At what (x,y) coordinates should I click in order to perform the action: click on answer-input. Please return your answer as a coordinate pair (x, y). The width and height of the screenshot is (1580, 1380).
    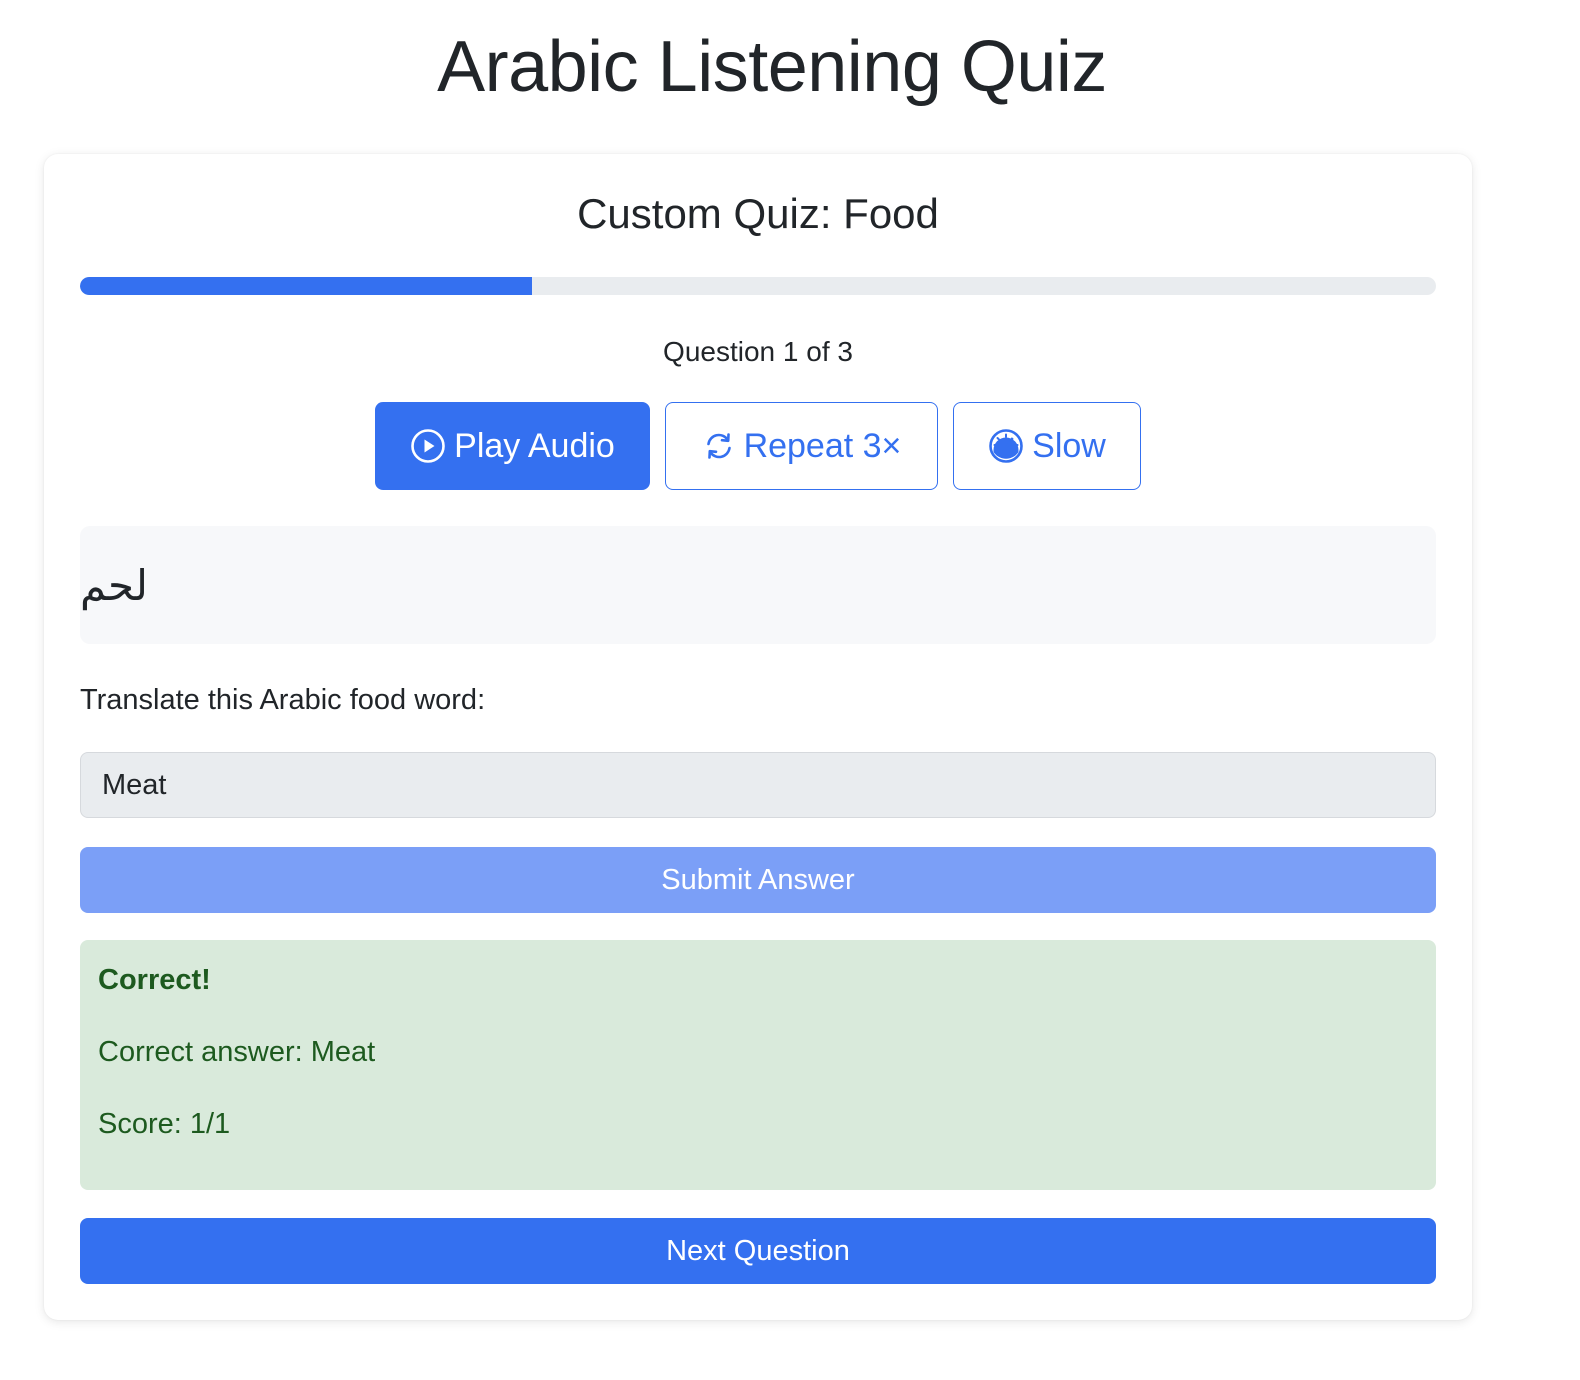
    Looking at the image, I should click on (758, 785).